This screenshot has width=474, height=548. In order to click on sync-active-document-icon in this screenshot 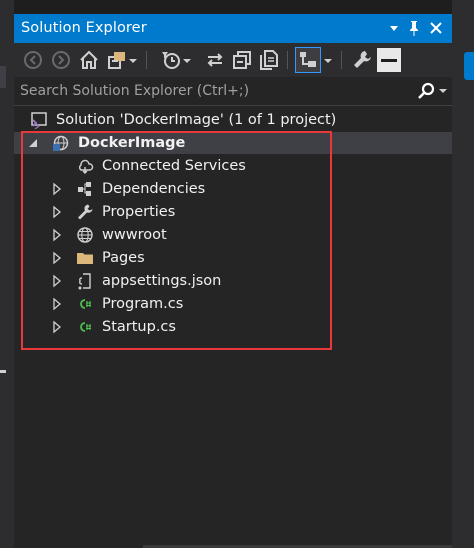, I will do `click(215, 60)`.